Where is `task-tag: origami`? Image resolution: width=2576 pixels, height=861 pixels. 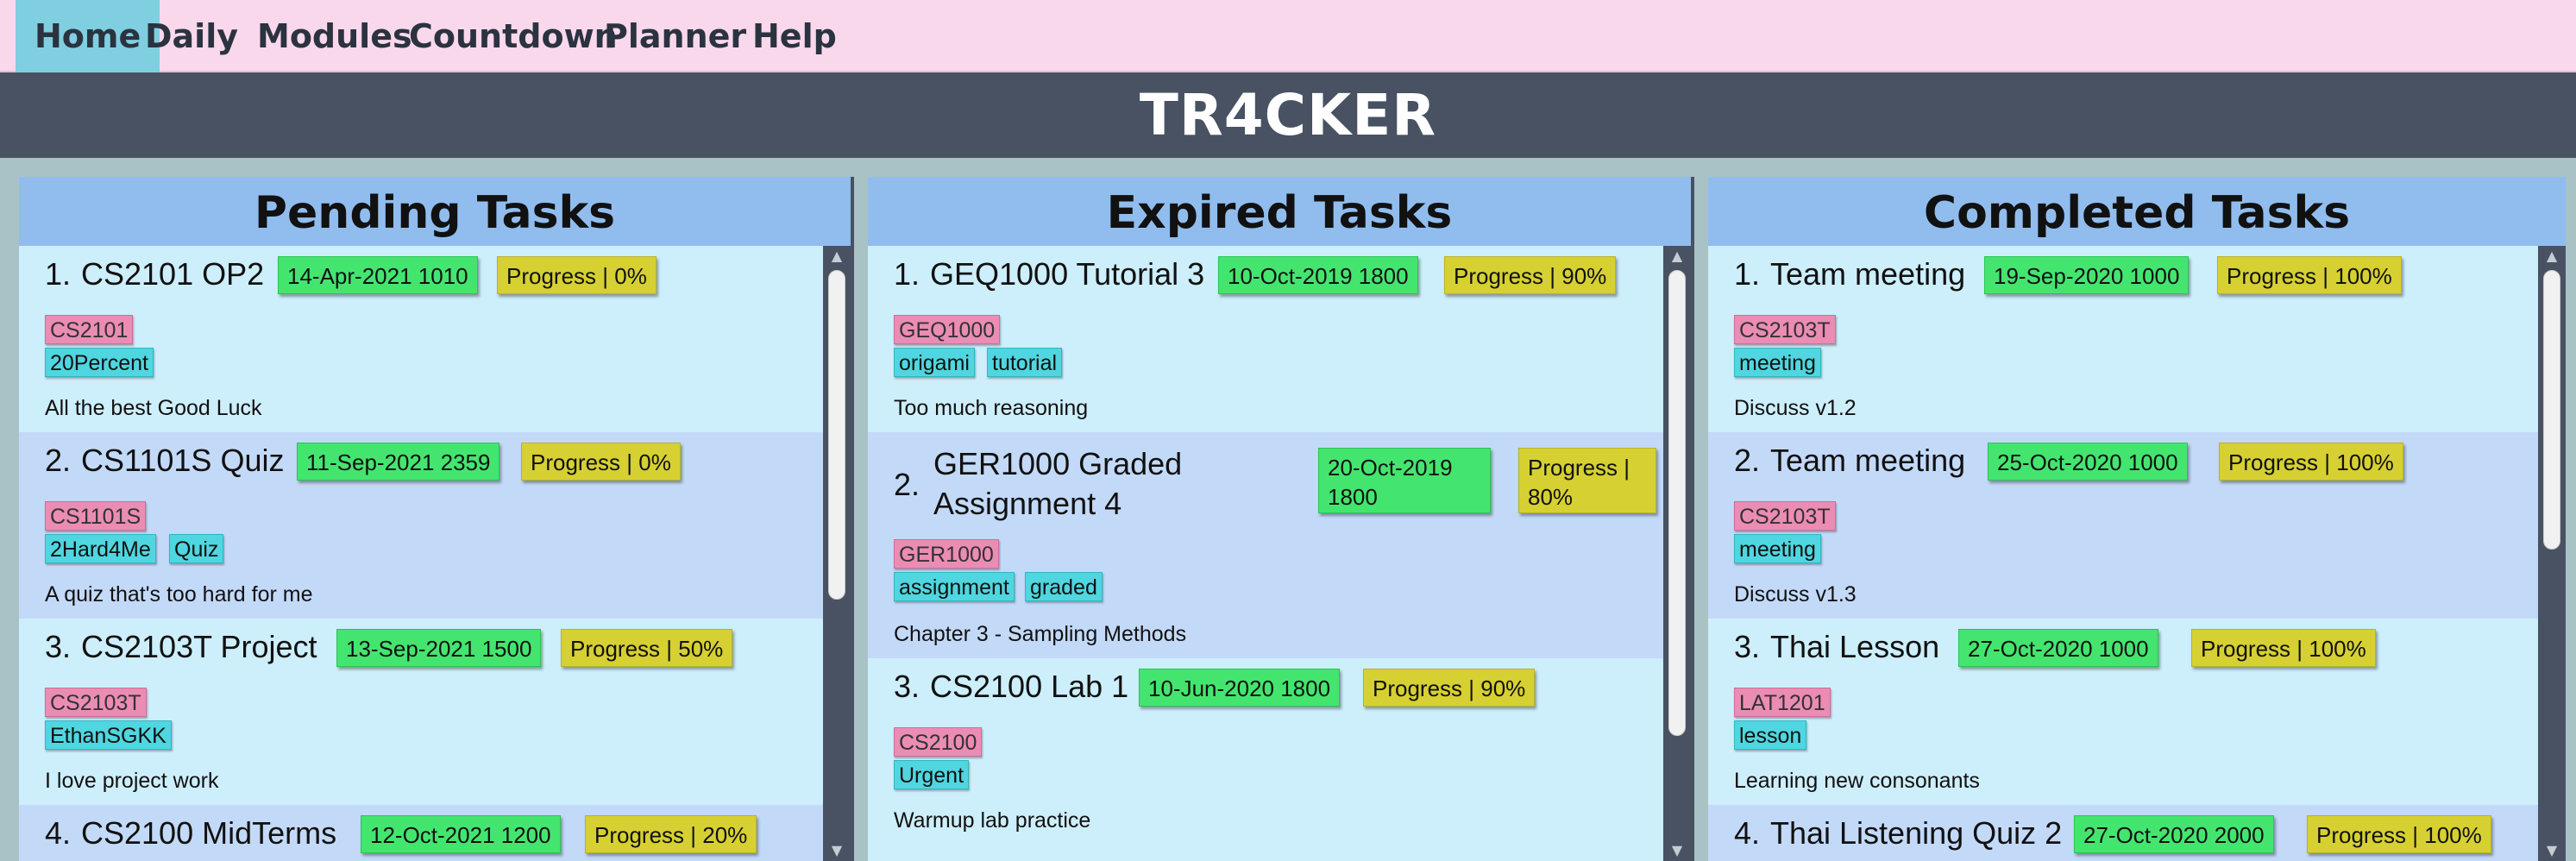
task-tag: origami is located at coordinates (934, 363).